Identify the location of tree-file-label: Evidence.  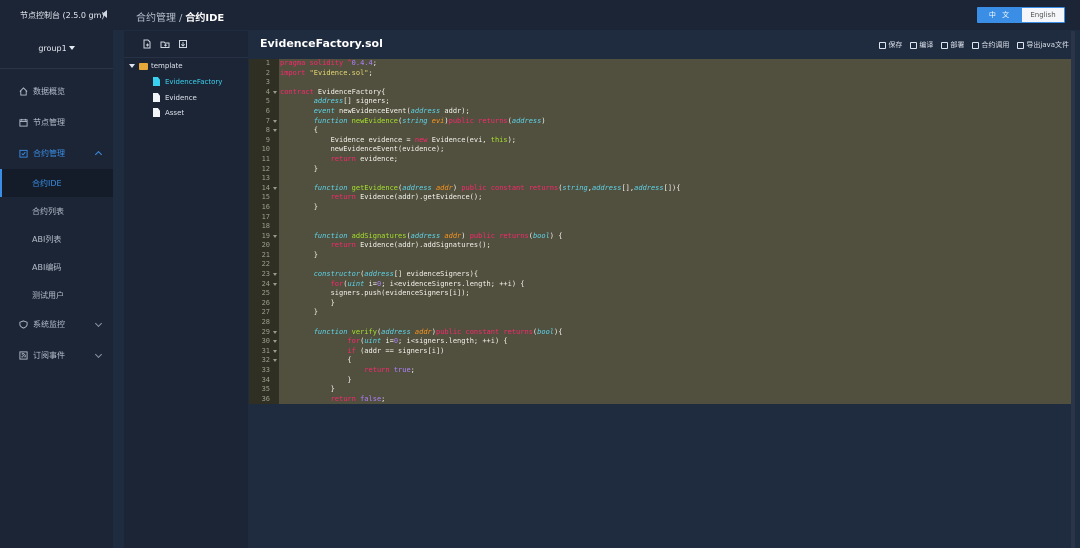
(181, 97).